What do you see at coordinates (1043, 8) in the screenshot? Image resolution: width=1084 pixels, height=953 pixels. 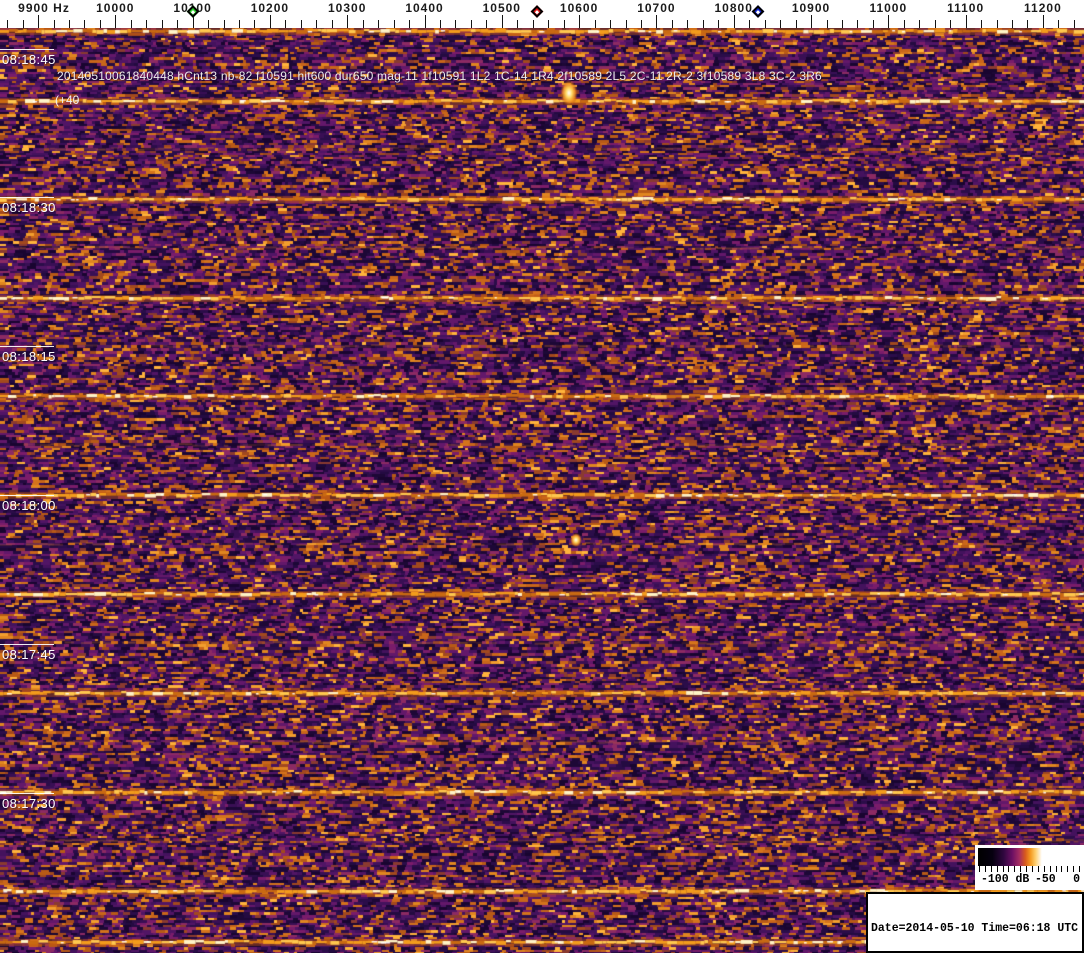 I see `ruler-label: 11200` at bounding box center [1043, 8].